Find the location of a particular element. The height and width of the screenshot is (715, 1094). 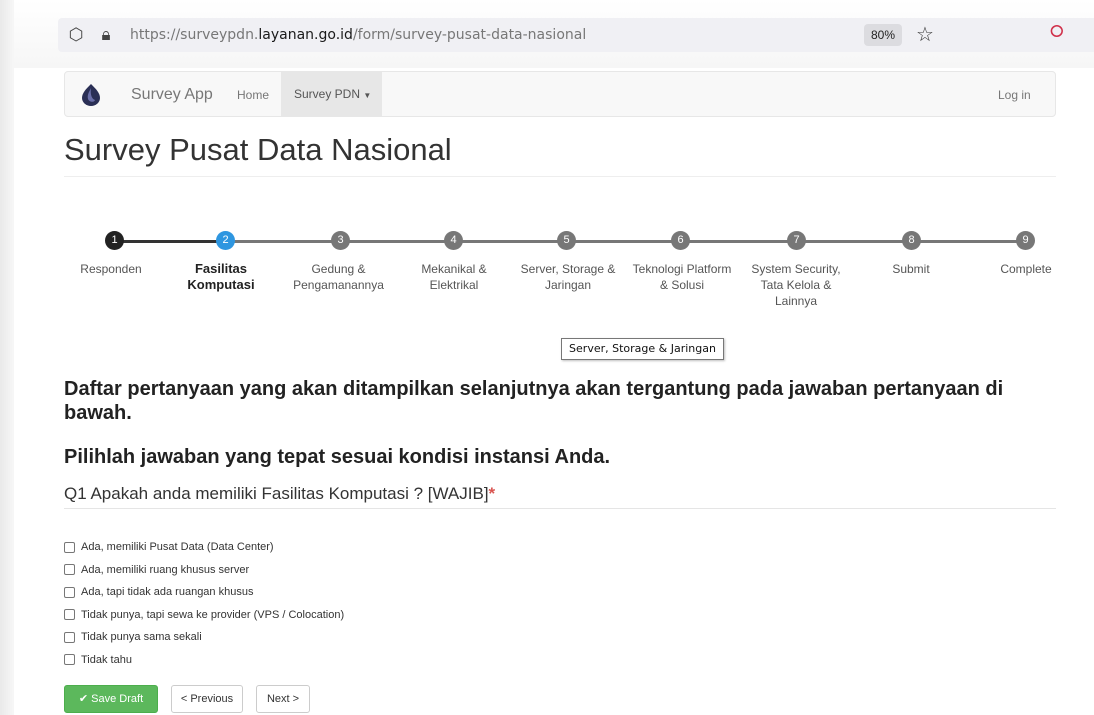

step-9-label: Complete is located at coordinates (1026, 269).